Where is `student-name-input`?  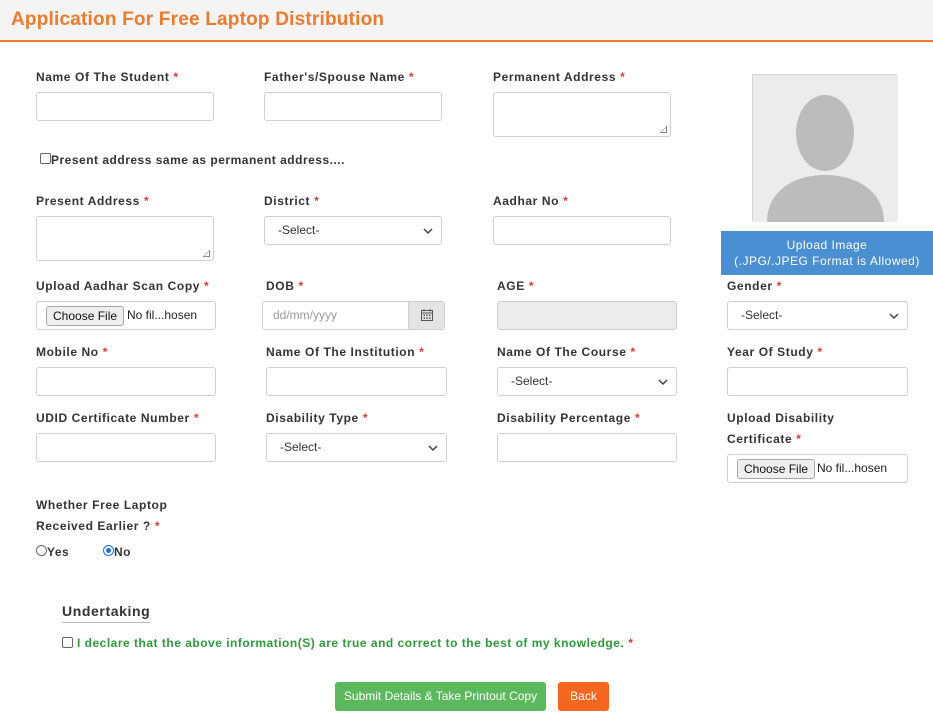
student-name-input is located at coordinates (125, 106).